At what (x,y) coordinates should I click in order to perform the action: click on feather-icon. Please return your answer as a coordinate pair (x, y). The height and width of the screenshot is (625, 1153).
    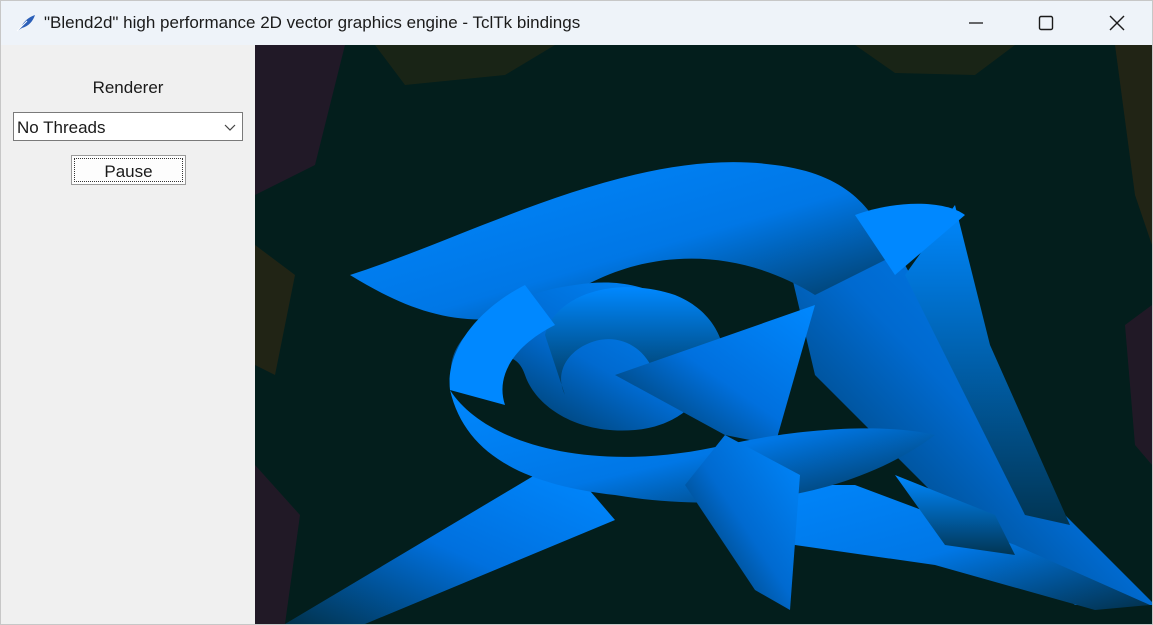
    Looking at the image, I should click on (25, 23).